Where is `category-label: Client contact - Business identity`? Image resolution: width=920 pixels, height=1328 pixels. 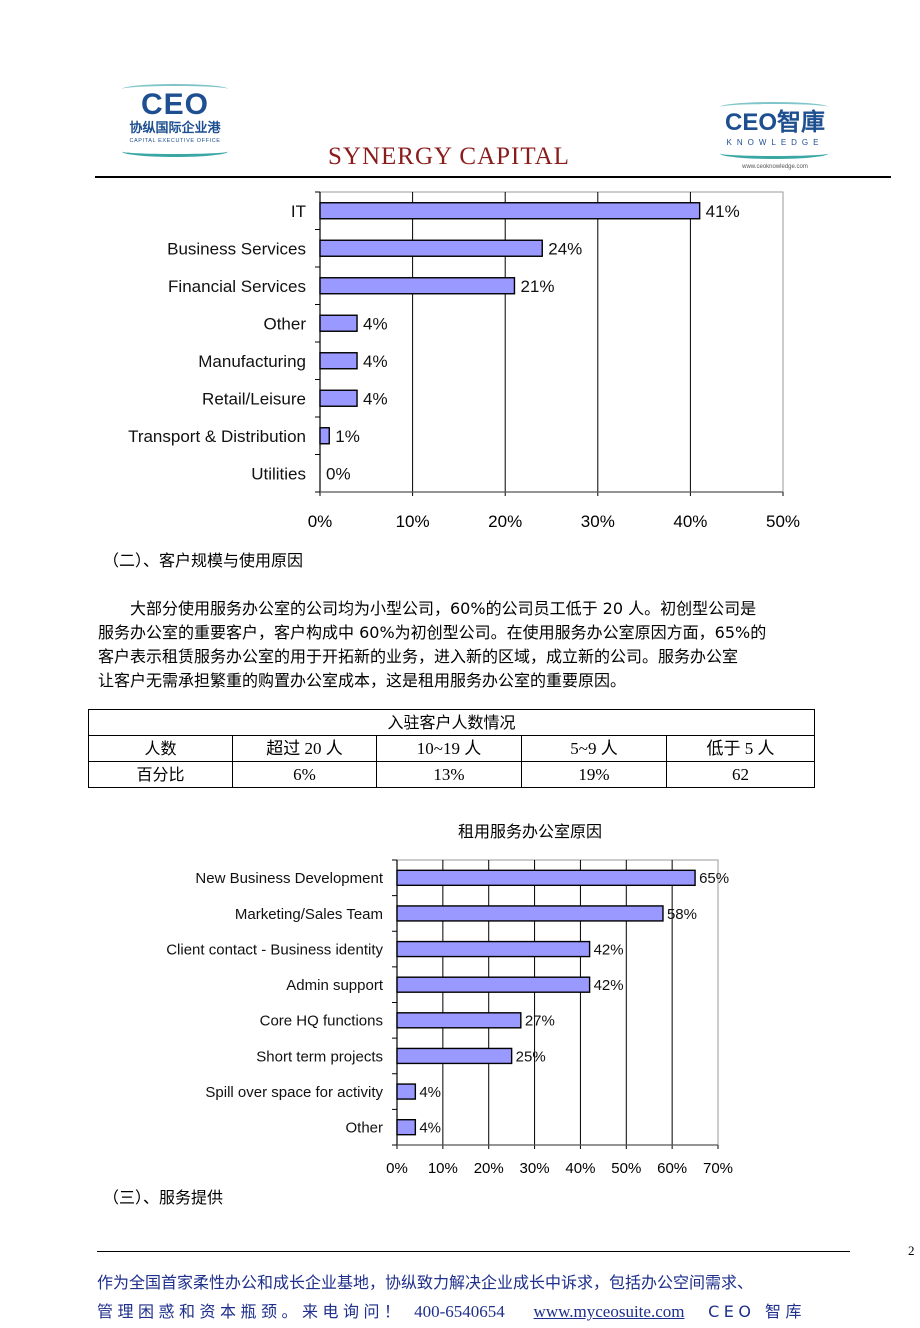
category-label: Client contact - Business identity is located at coordinates (274, 949).